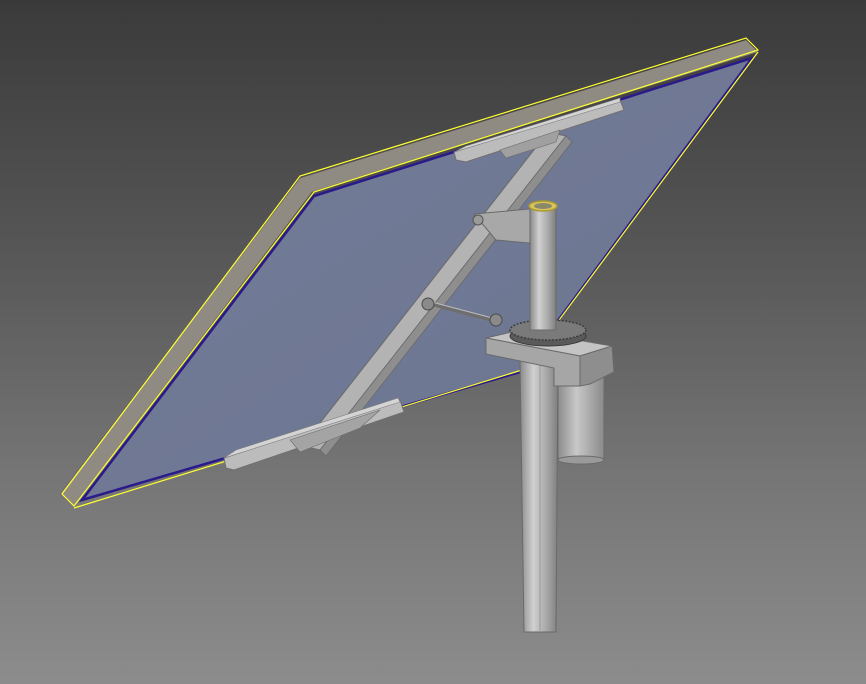 Image resolution: width=866 pixels, height=684 pixels. Describe the element at coordinates (428, 304) in the screenshot. I see `actuator-joint-beam` at that location.